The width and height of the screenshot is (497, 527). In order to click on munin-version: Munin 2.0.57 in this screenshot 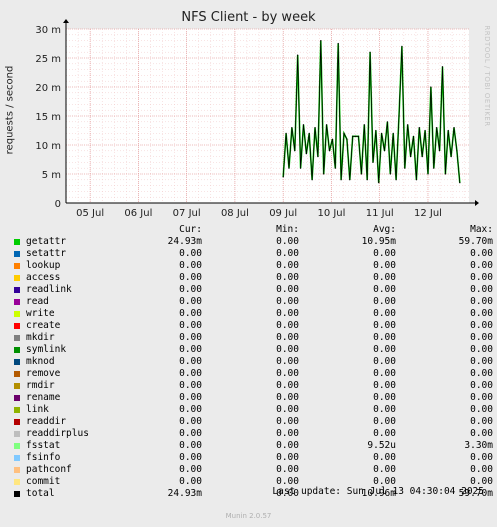, I will do `click(248, 516)`.